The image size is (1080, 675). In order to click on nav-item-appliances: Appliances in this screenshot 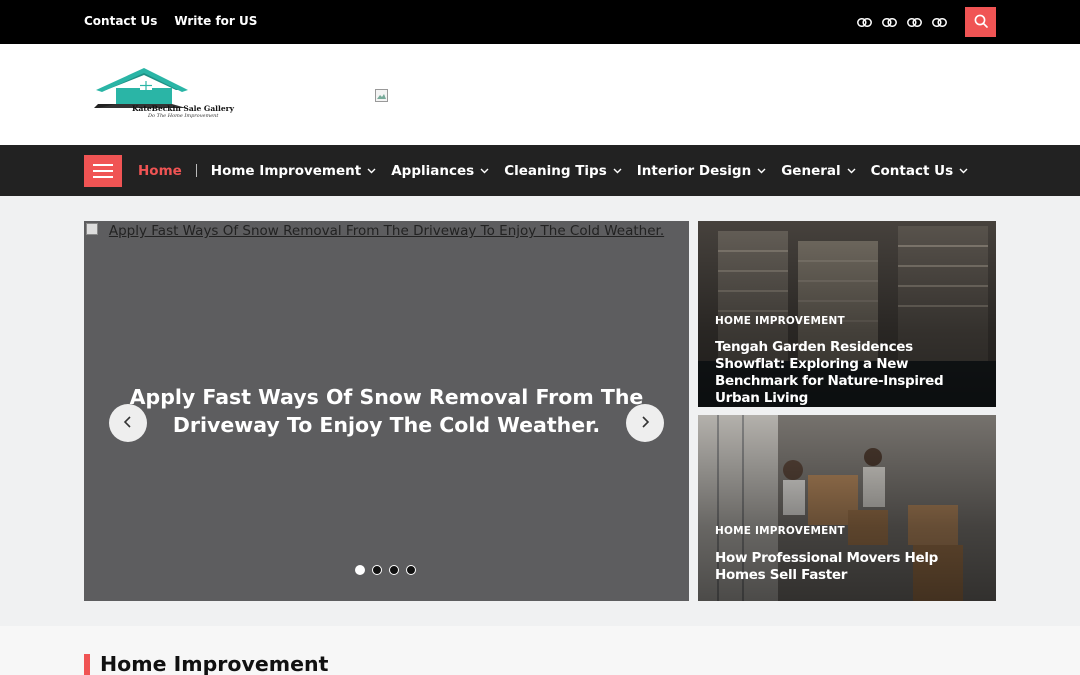, I will do `click(447, 171)`.